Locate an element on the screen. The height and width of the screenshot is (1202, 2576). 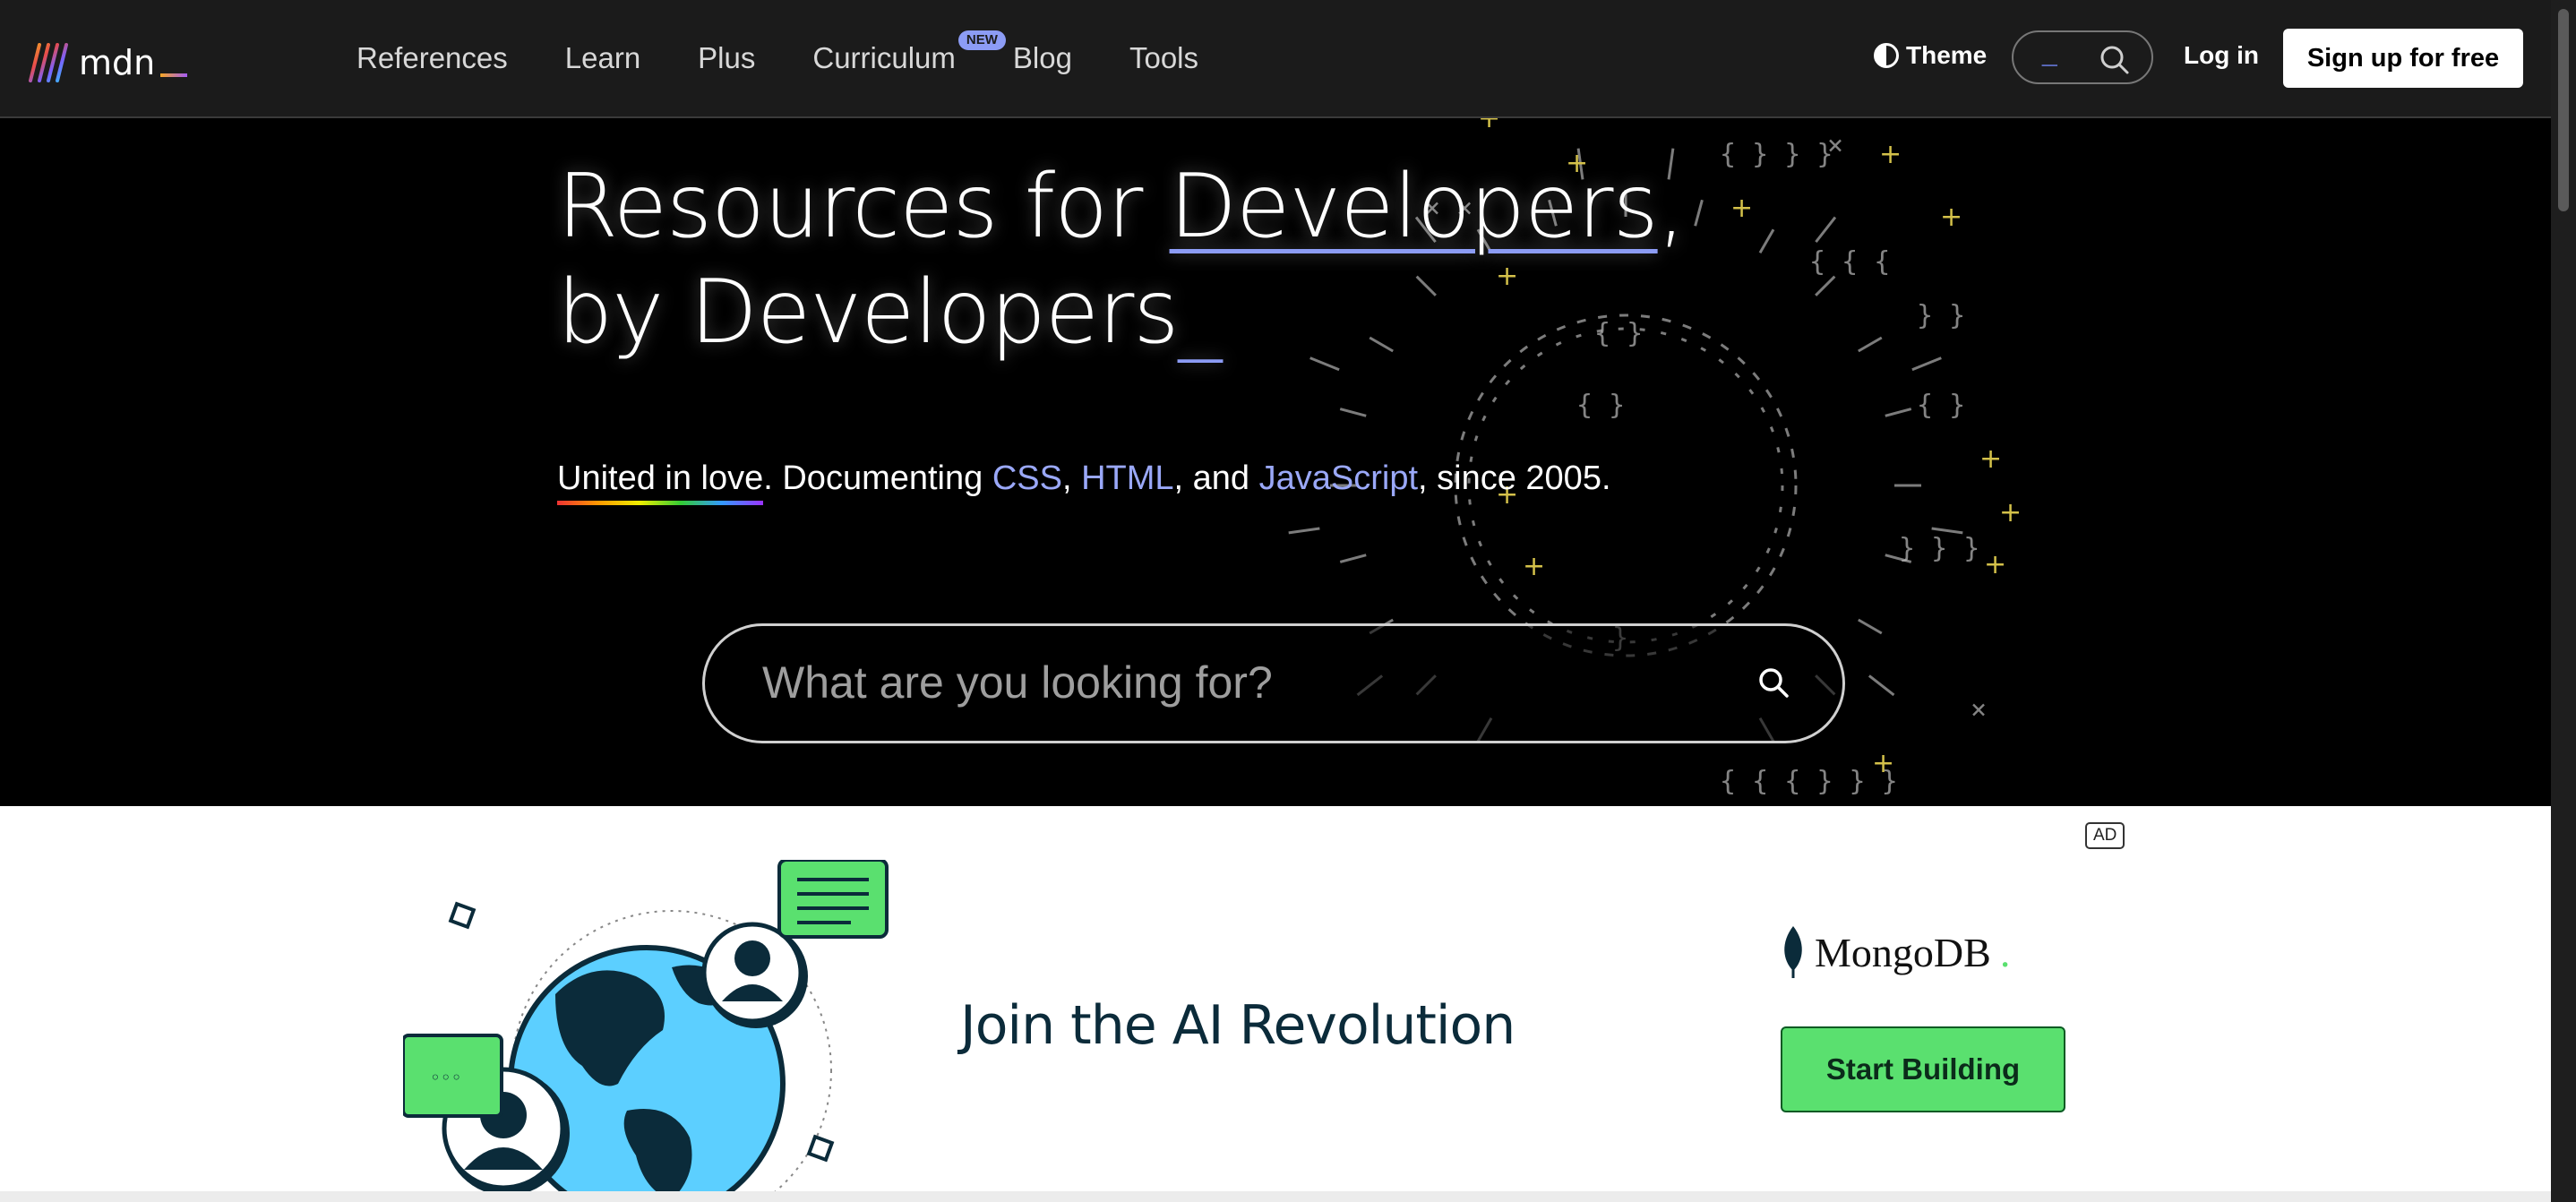
theme-icon is located at coordinates (1886, 55).